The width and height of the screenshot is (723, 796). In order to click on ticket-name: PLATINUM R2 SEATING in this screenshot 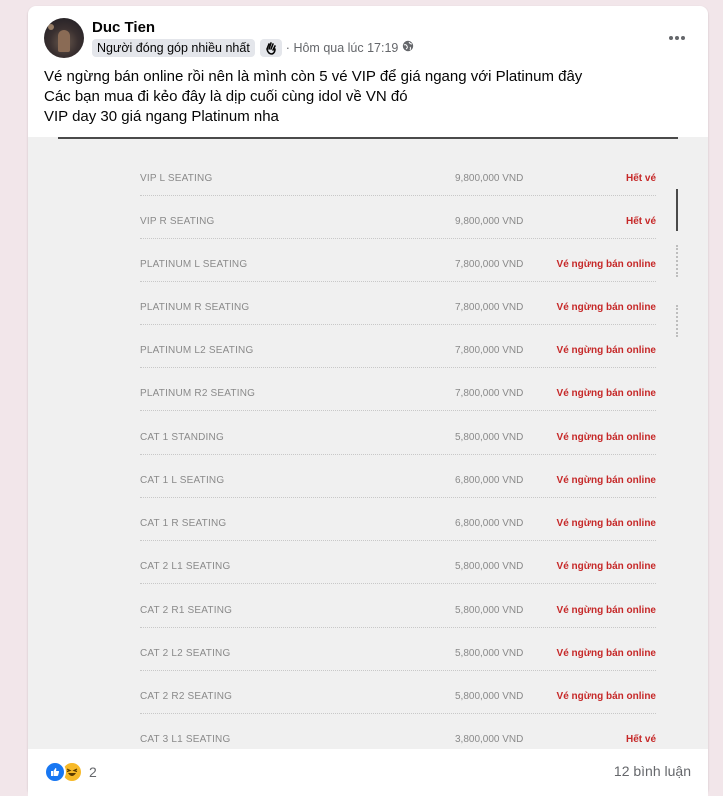, I will do `click(198, 393)`.